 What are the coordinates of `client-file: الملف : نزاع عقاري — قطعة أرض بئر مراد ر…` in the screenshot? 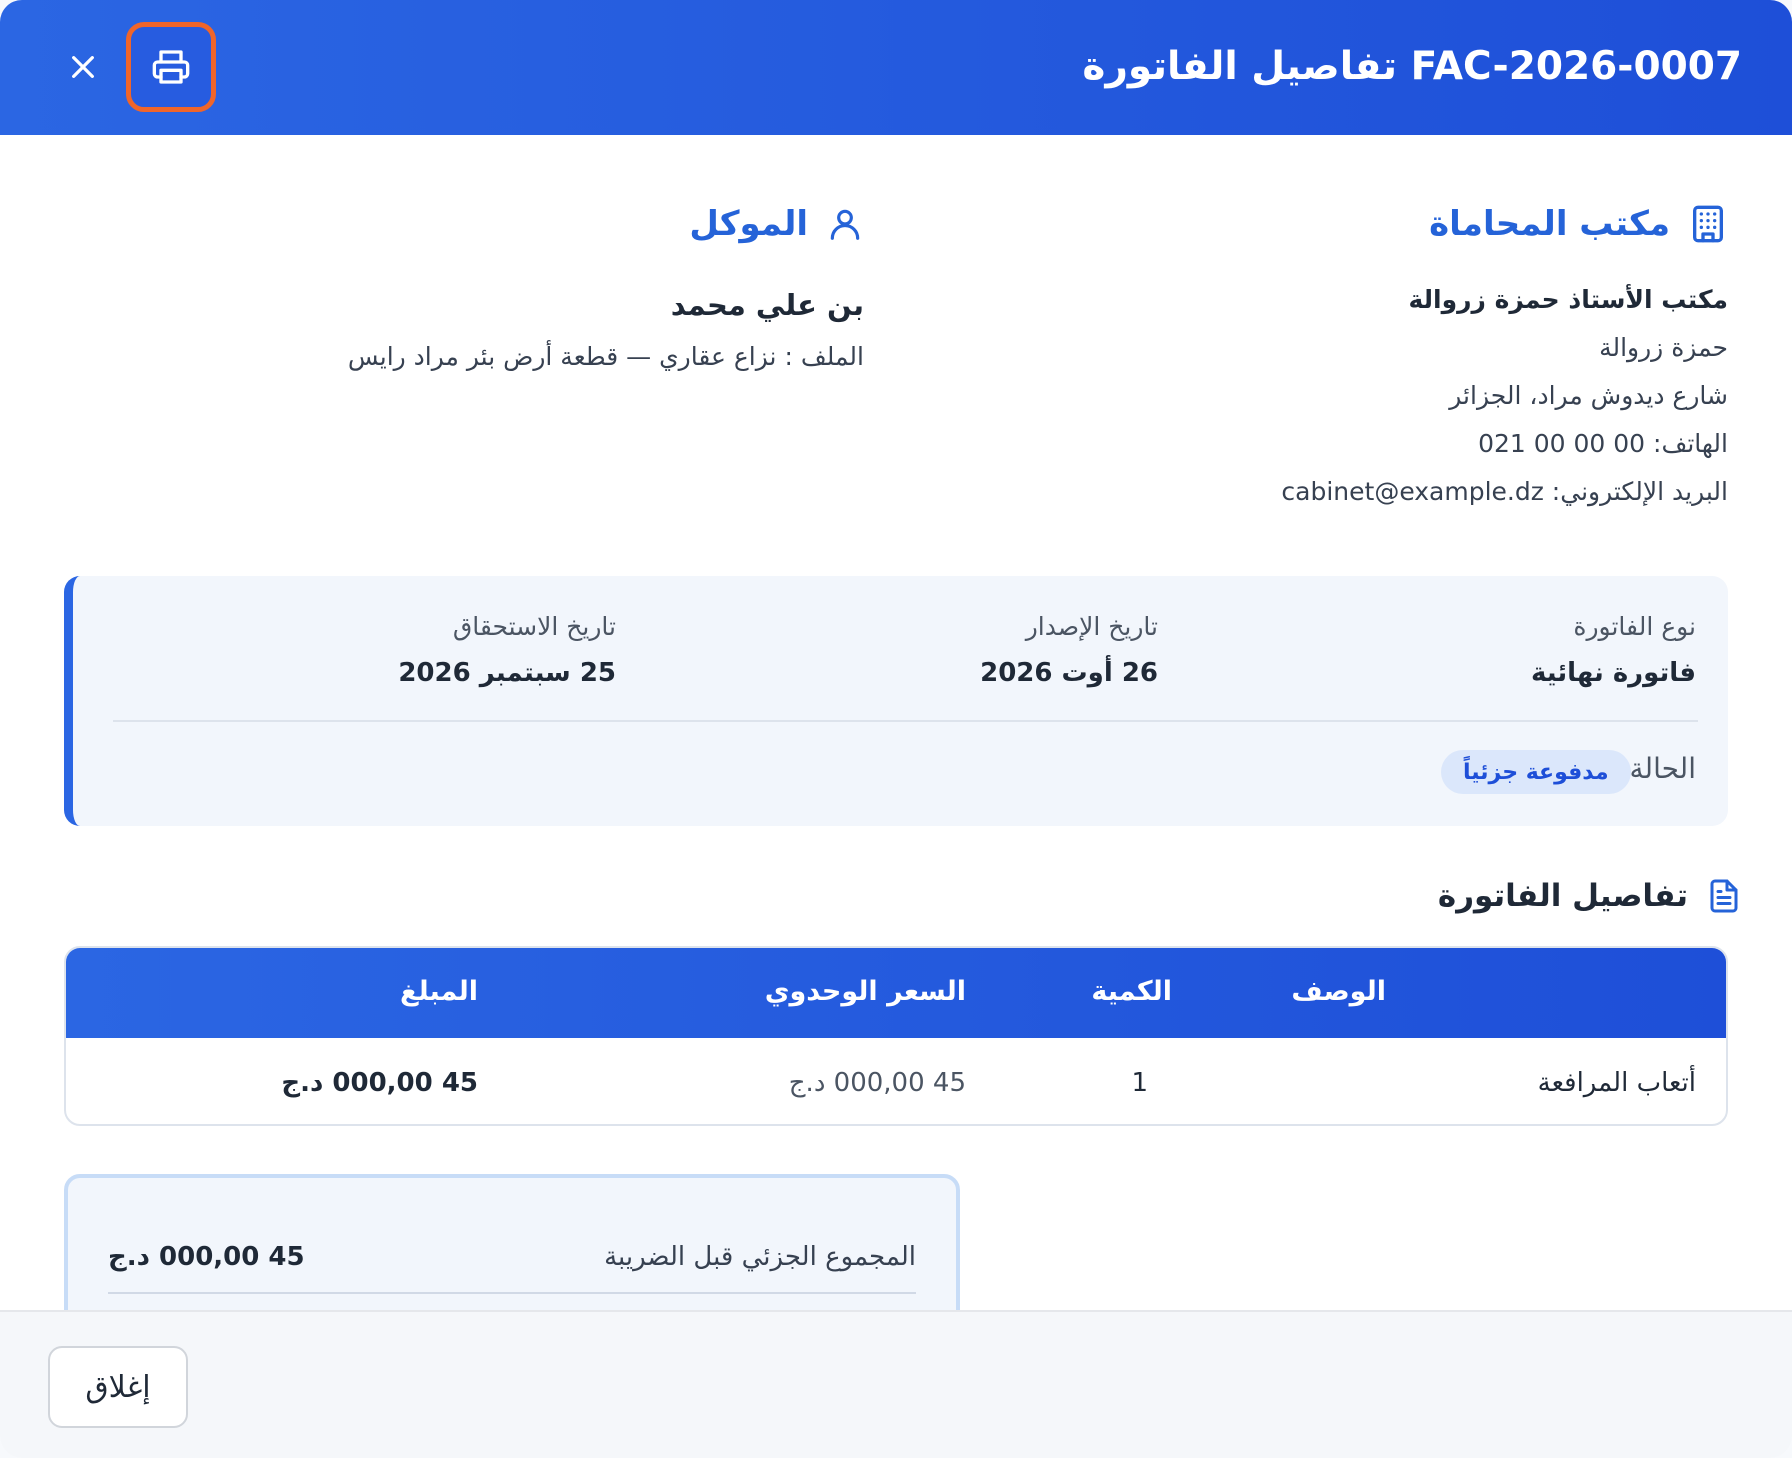 It's located at (605, 356).